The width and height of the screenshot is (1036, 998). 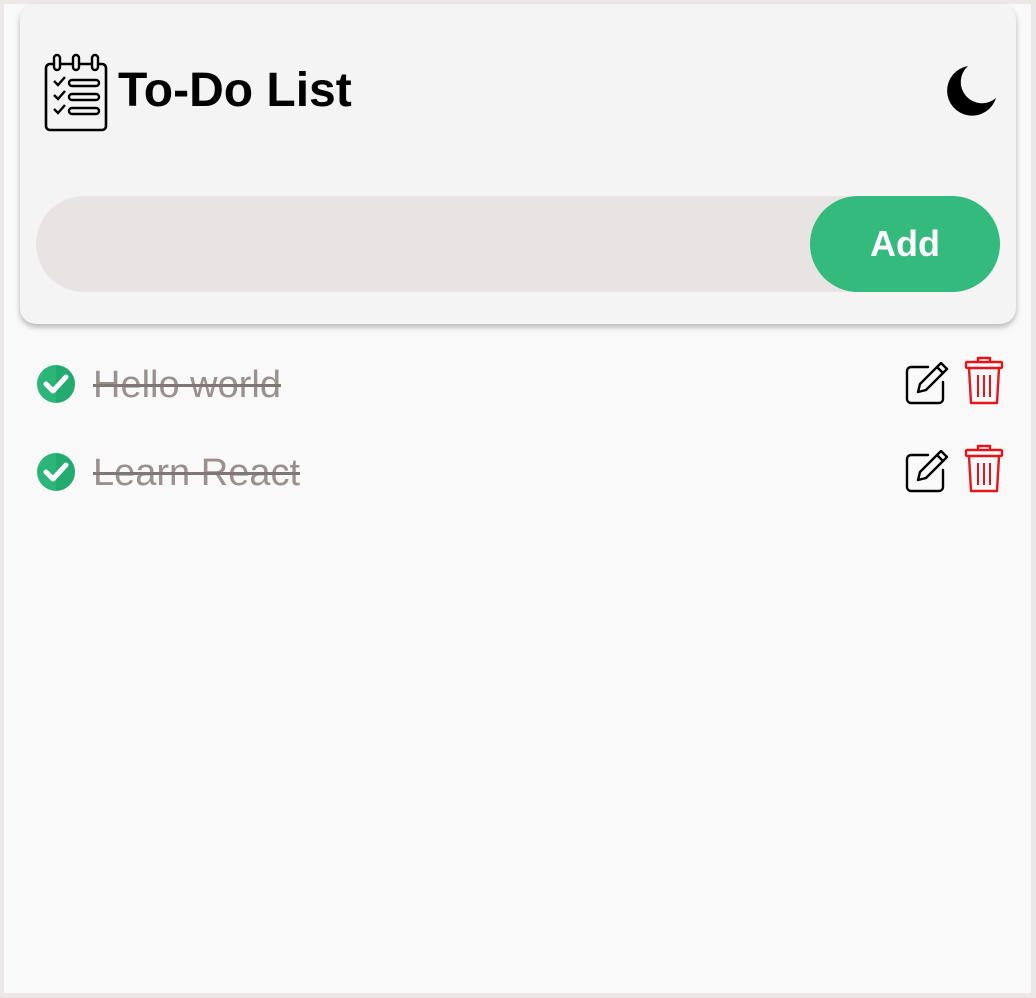 I want to click on task-input, so click(x=424, y=244).